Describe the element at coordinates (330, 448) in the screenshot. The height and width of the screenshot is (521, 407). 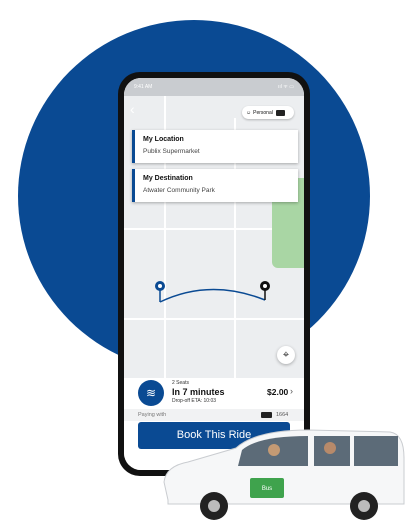
I see `passenger-figure` at that location.